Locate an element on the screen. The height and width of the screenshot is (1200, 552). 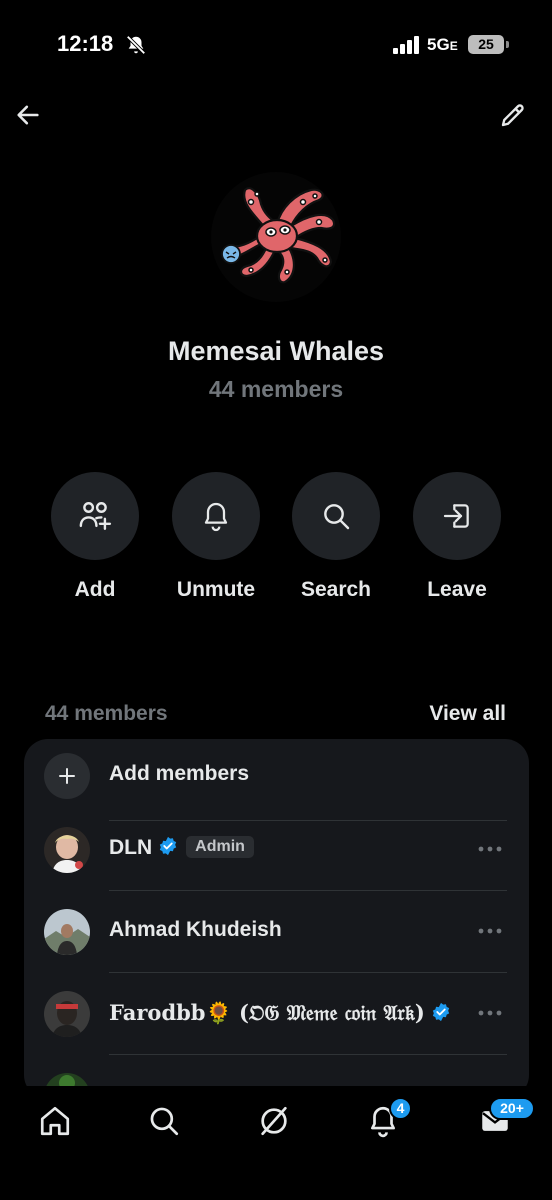
plus-icon is located at coordinates (67, 776).